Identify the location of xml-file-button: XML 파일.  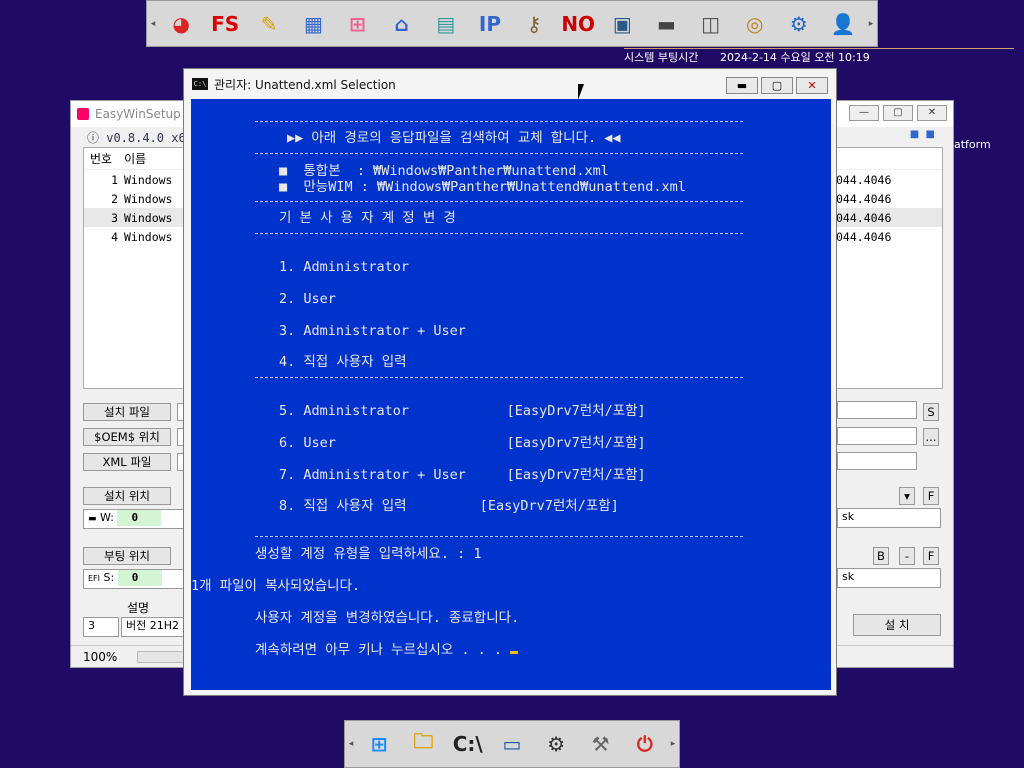
(127, 462).